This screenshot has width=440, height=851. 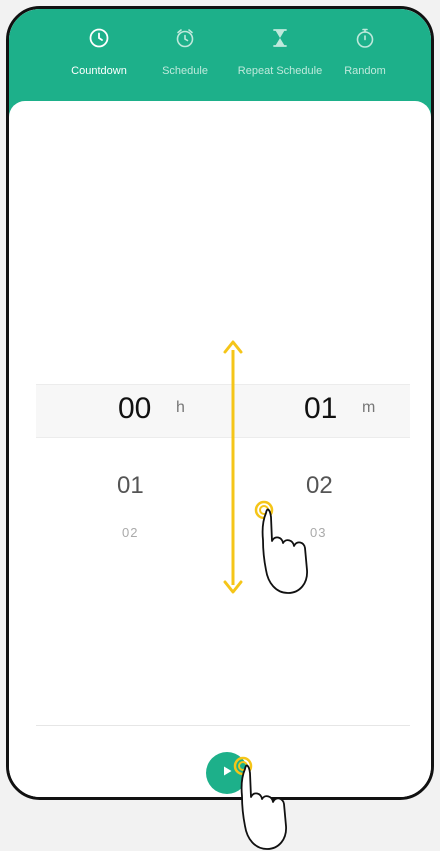 What do you see at coordinates (318, 532) in the screenshot?
I see `minutes-after: 03` at bounding box center [318, 532].